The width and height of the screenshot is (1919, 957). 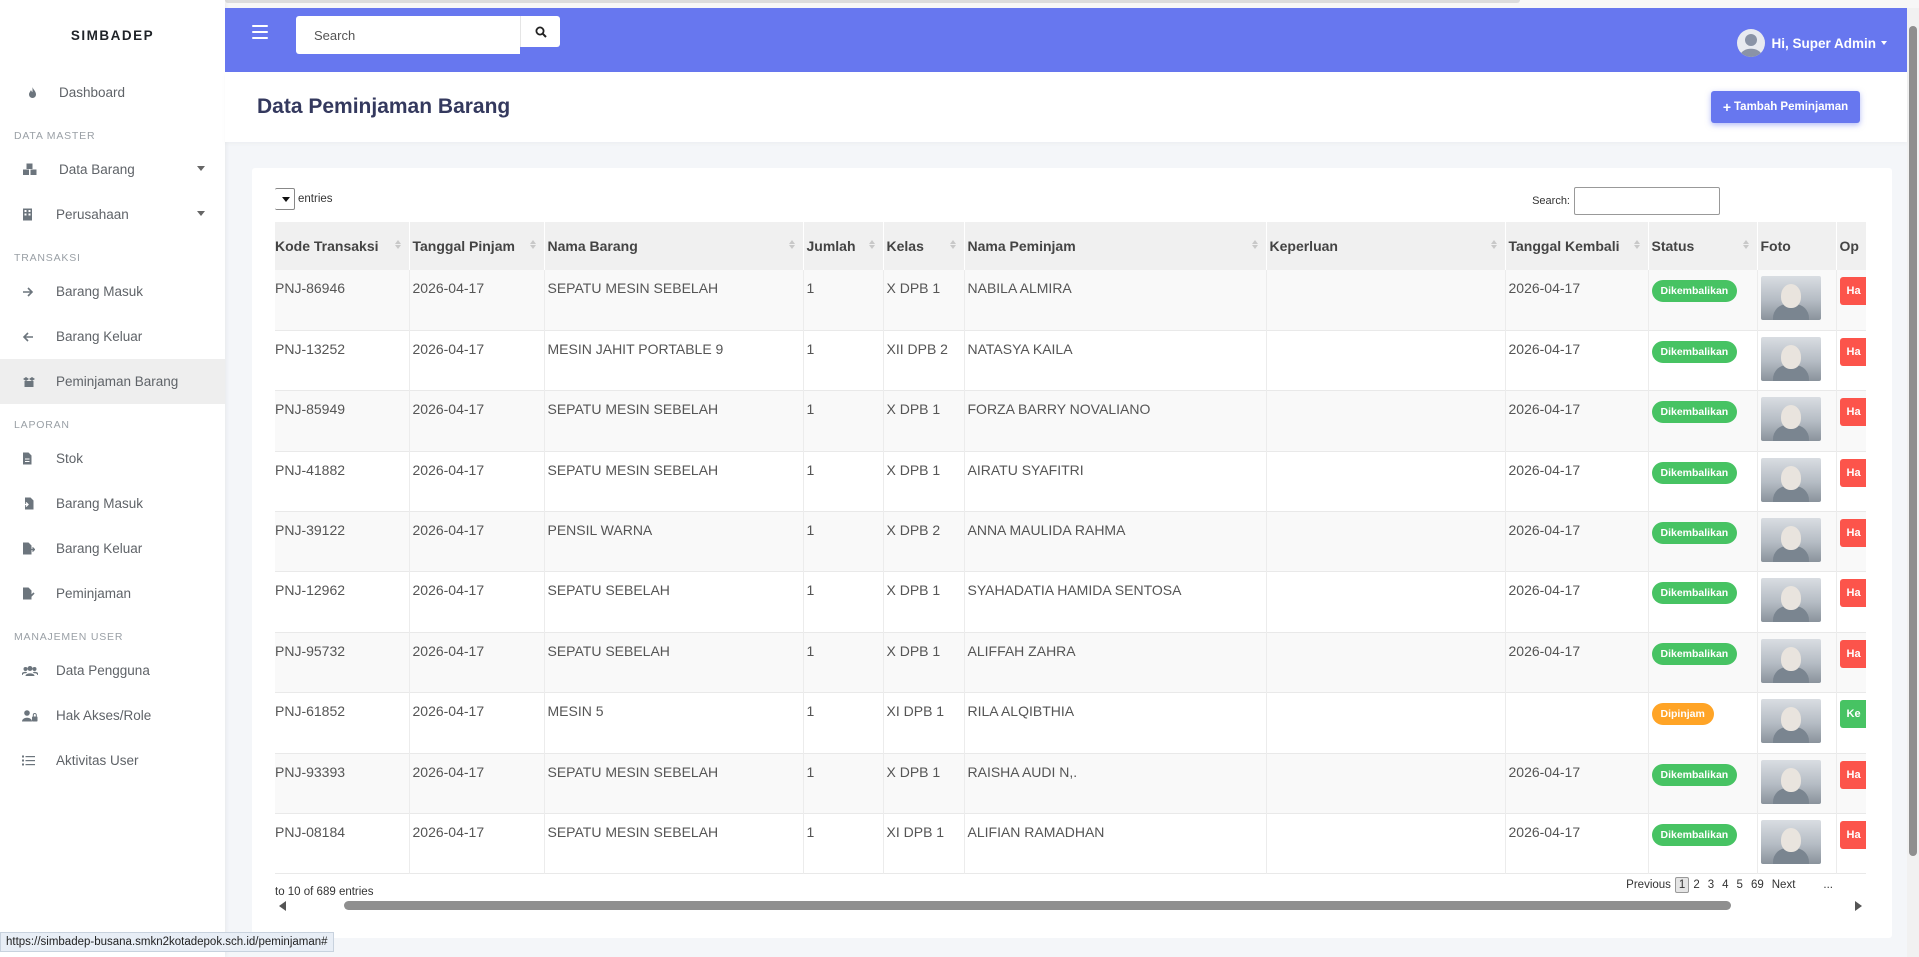 I want to click on scroll-thumb, so click(x=1037, y=905).